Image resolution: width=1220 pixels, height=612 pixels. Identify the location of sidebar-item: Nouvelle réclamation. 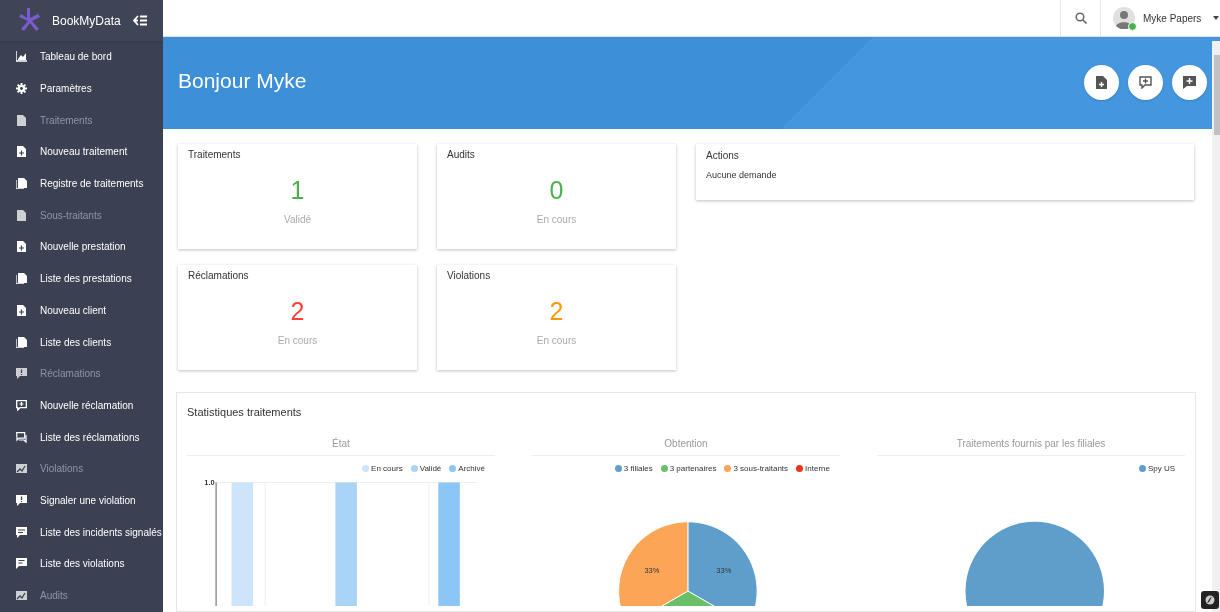
(81, 405).